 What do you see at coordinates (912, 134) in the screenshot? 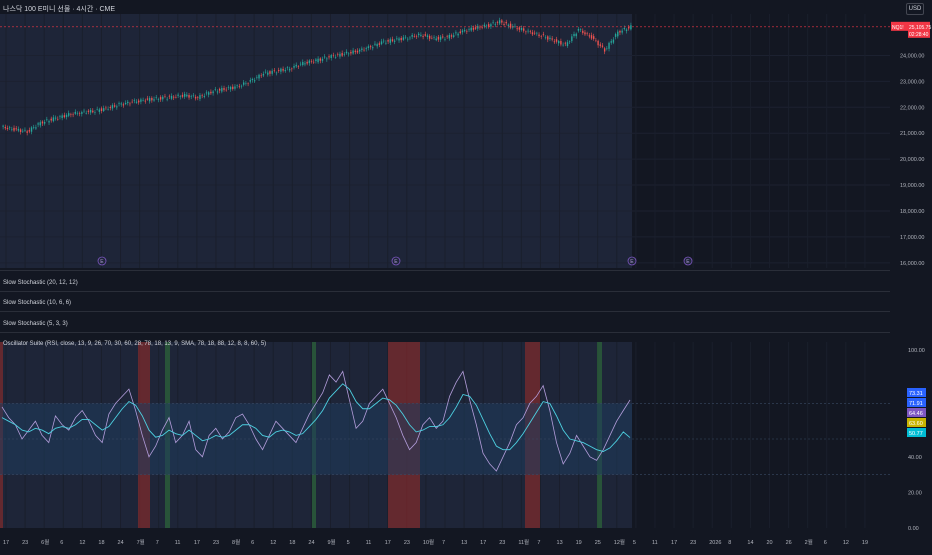
I see `price-tick-label: 21,000.00` at bounding box center [912, 134].